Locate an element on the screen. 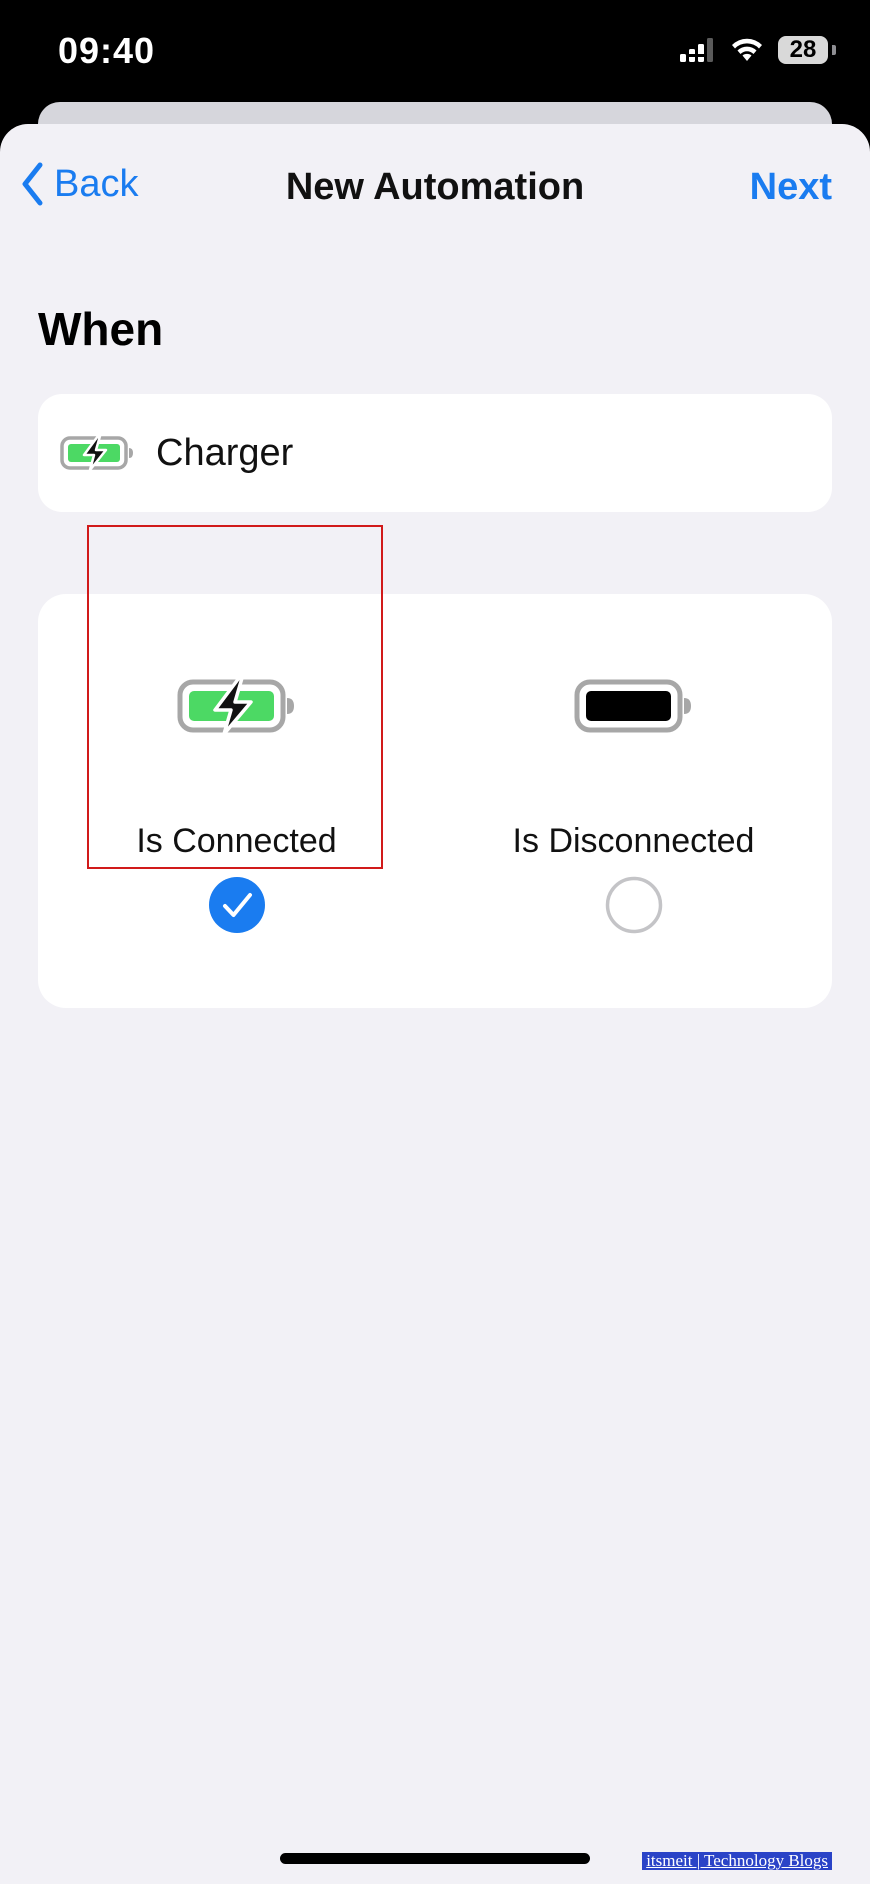  checkmark-selected-icon is located at coordinates (237, 905).